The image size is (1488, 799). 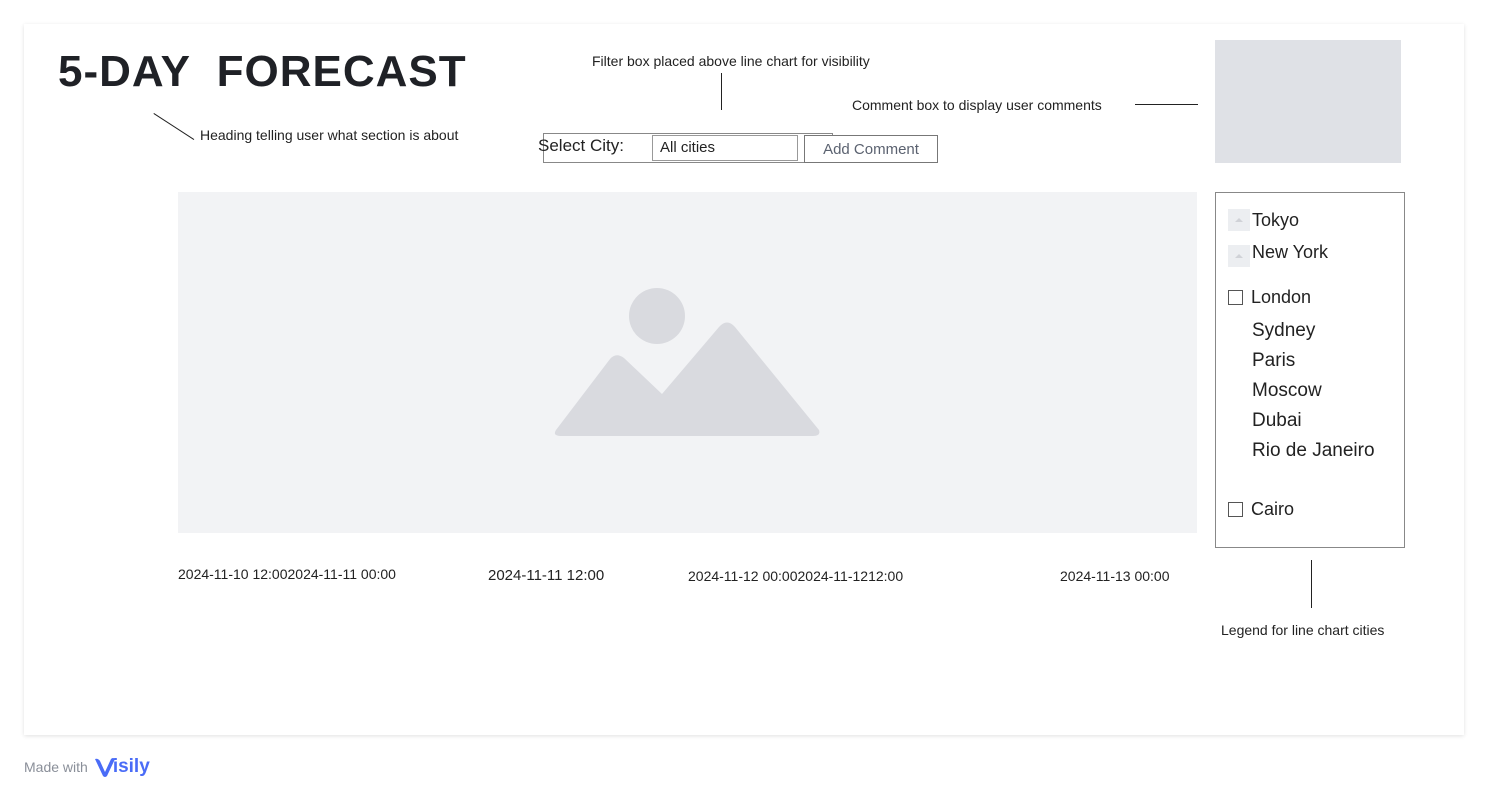 I want to click on comment-box, so click(x=1308, y=101).